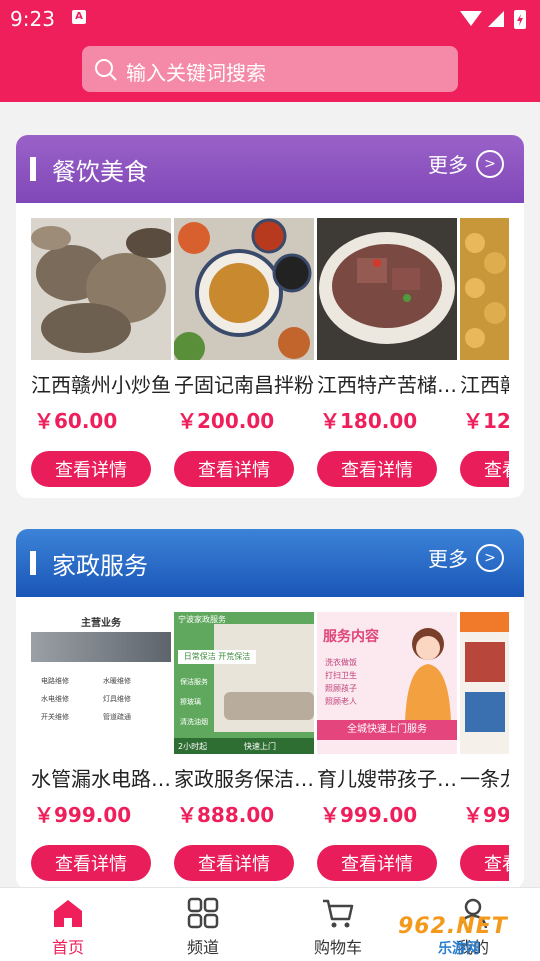 The width and height of the screenshot is (540, 961). What do you see at coordinates (55, 699) in the screenshot?
I see `image-text: 水电维修` at bounding box center [55, 699].